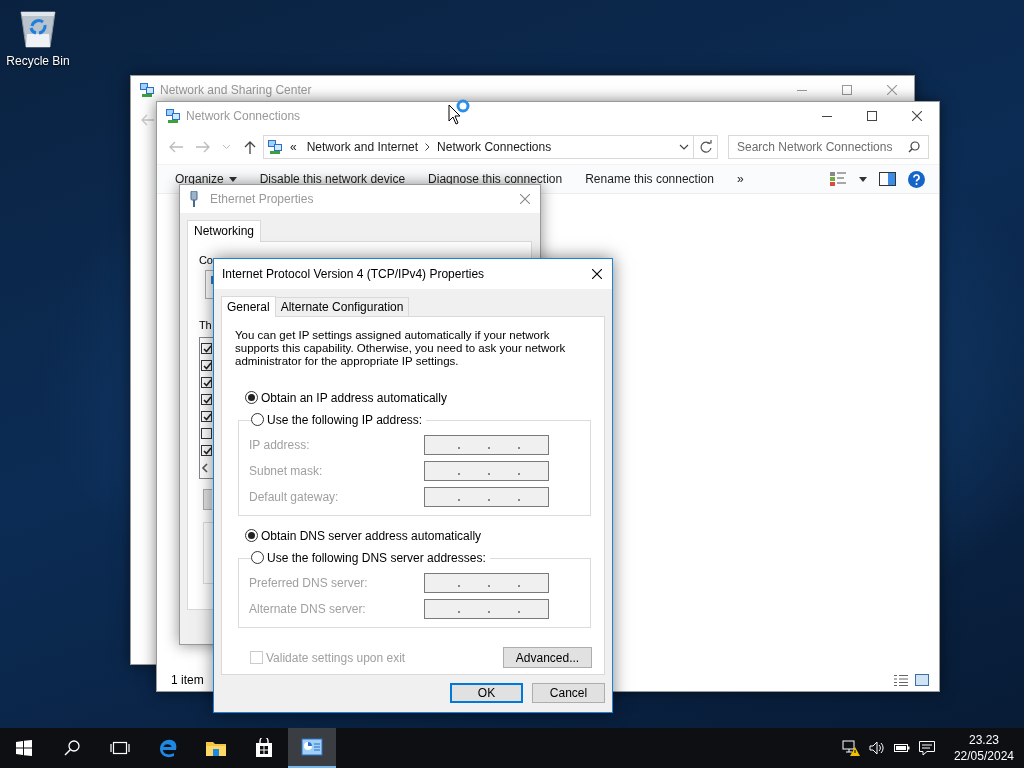 This screenshot has height=768, width=1024. What do you see at coordinates (206, 260) in the screenshot?
I see `section-label: Co` at bounding box center [206, 260].